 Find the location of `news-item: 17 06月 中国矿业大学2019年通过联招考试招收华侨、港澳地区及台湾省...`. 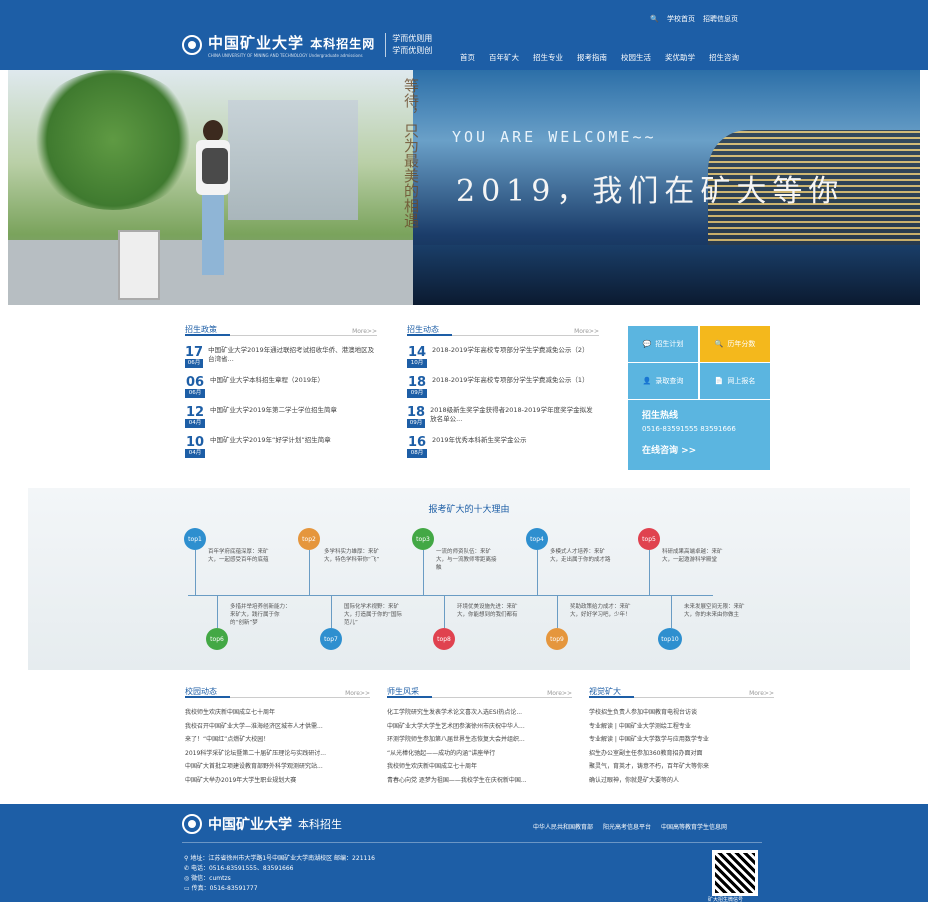

news-item: 17 06月 中国矿业大学2019年通过联招考试招收华侨、港澳地区及台湾省... is located at coordinates (281, 357).